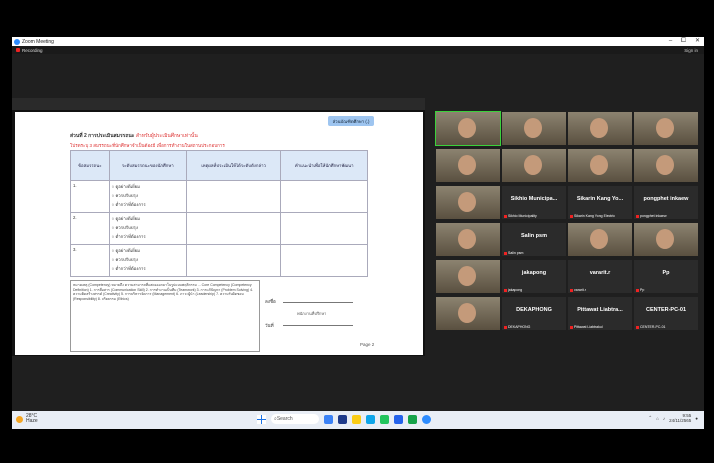  I want to click on participant-tile: DEKAPHONG DEKAPHONG, so click(534, 313).